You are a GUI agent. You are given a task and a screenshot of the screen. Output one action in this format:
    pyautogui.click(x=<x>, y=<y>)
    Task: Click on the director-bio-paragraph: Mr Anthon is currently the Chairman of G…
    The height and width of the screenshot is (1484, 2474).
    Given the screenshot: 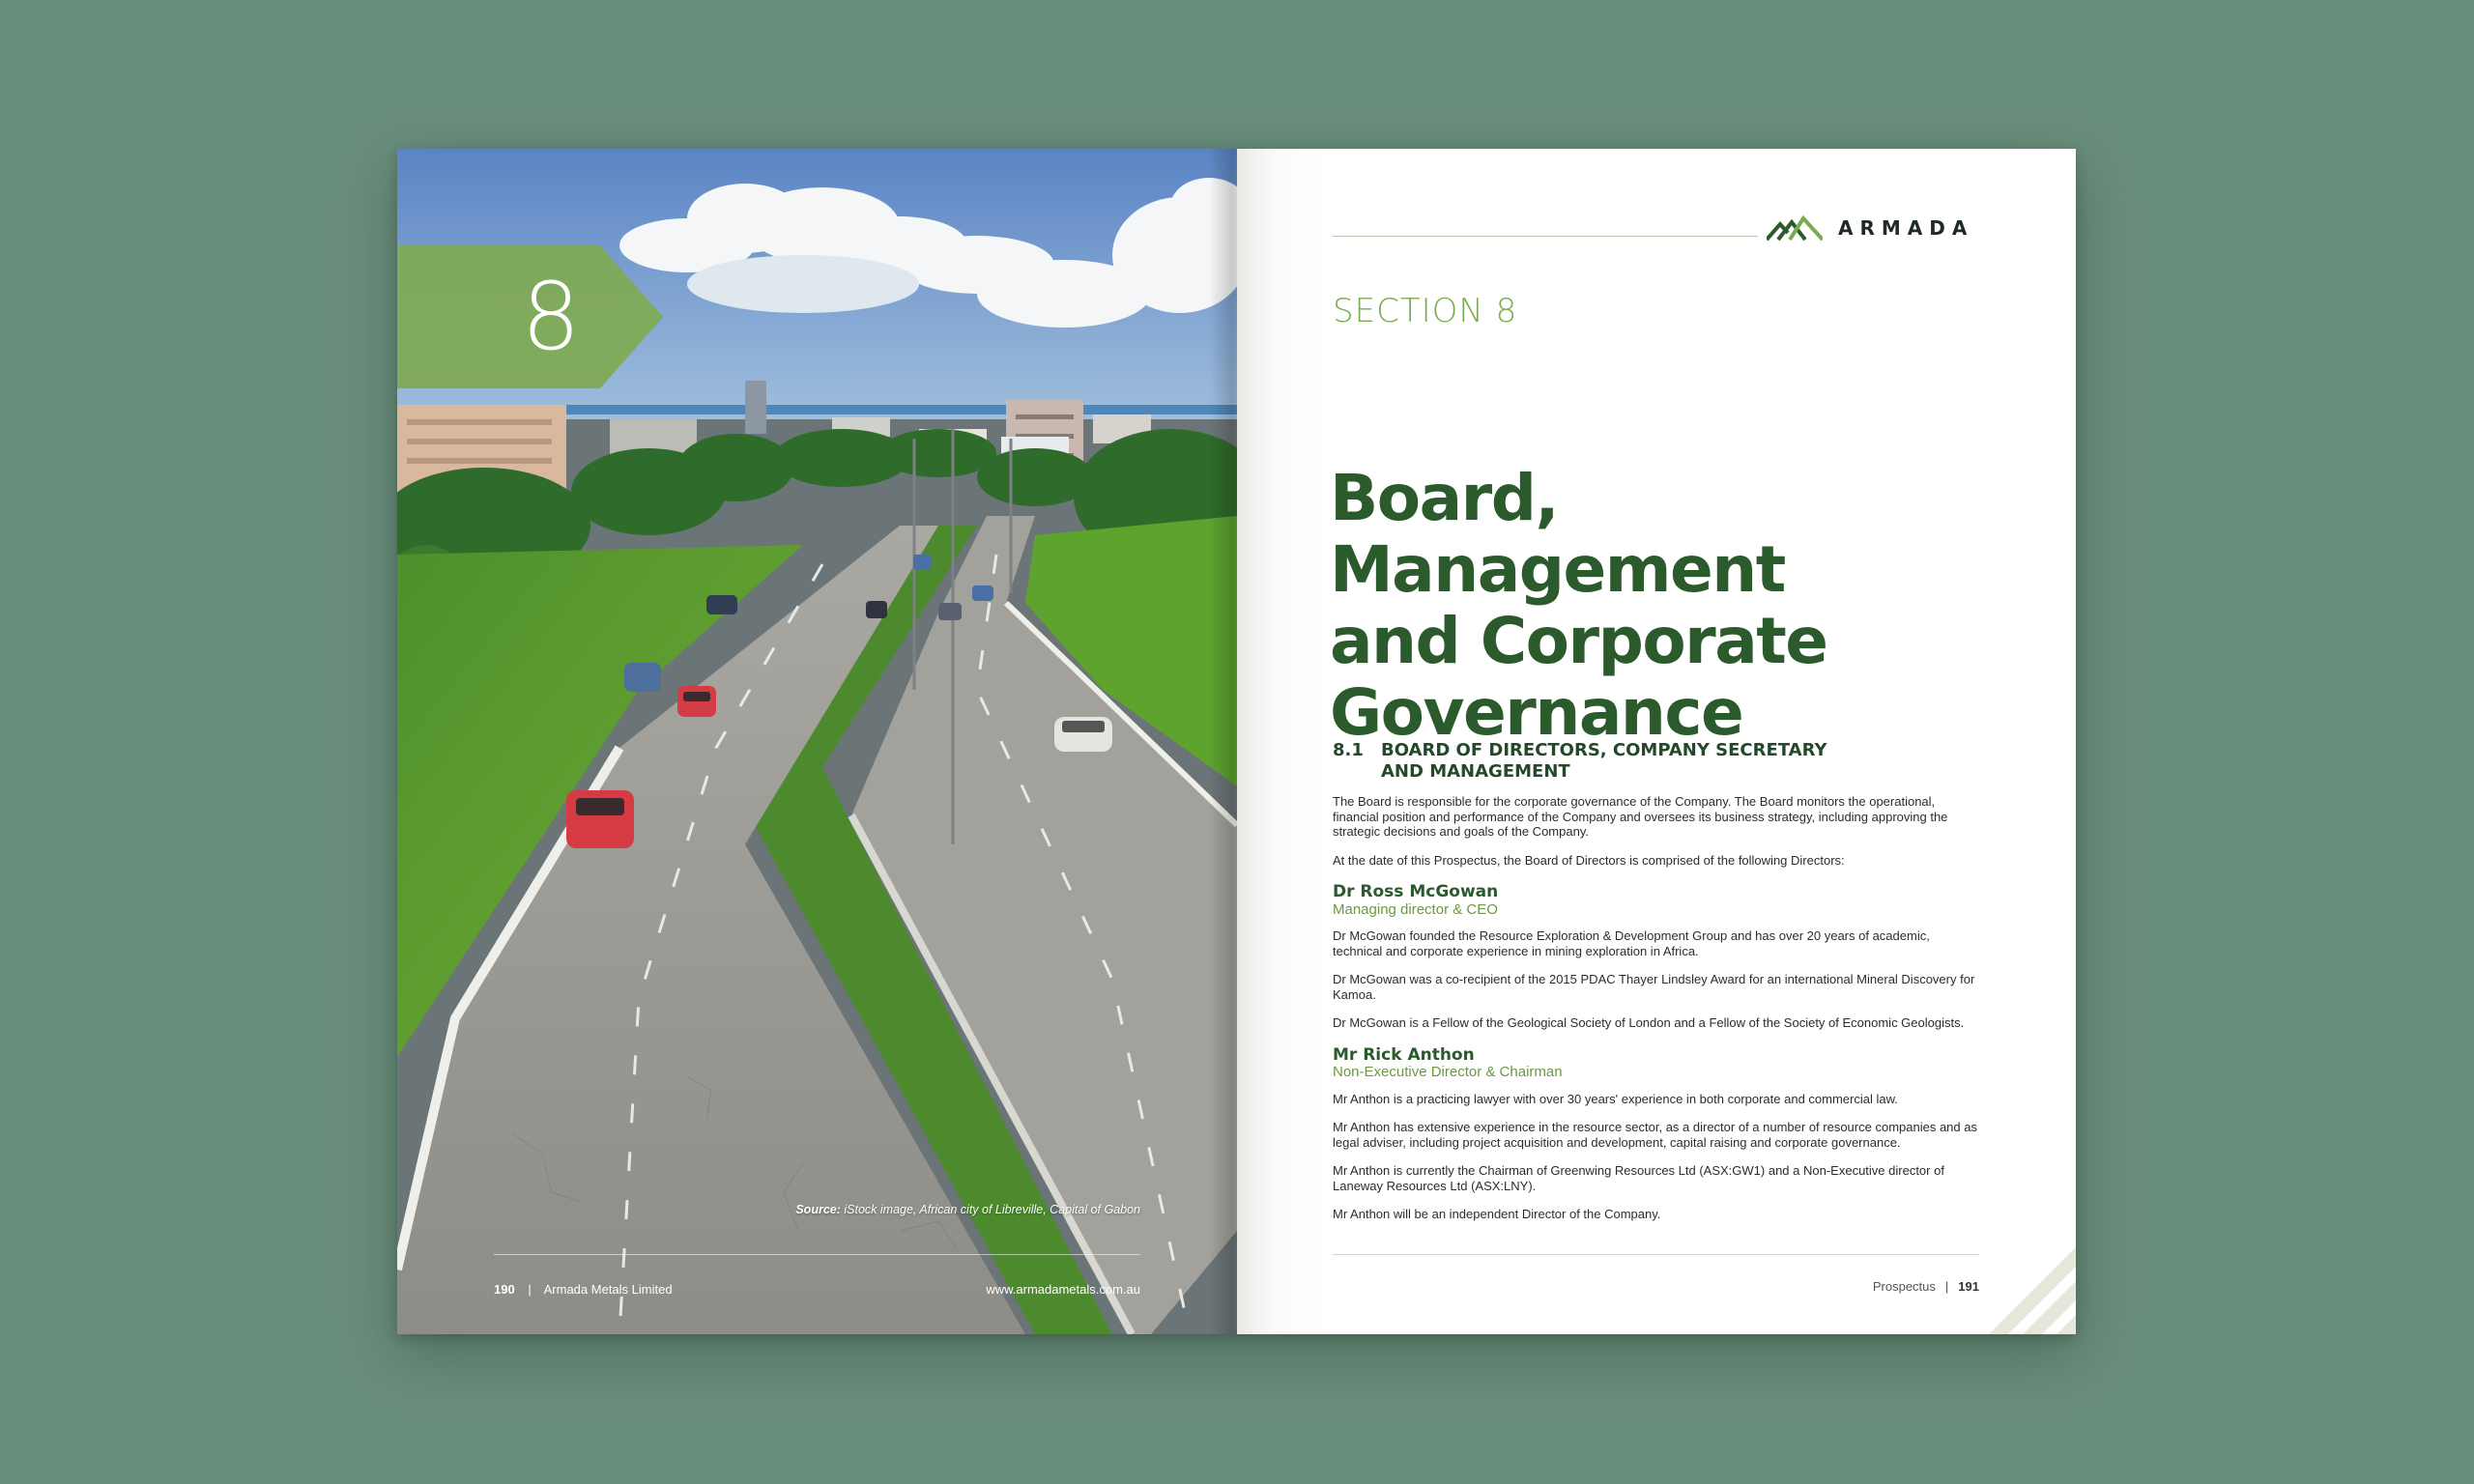 What is the action you would take?
    pyautogui.click(x=1639, y=1178)
    